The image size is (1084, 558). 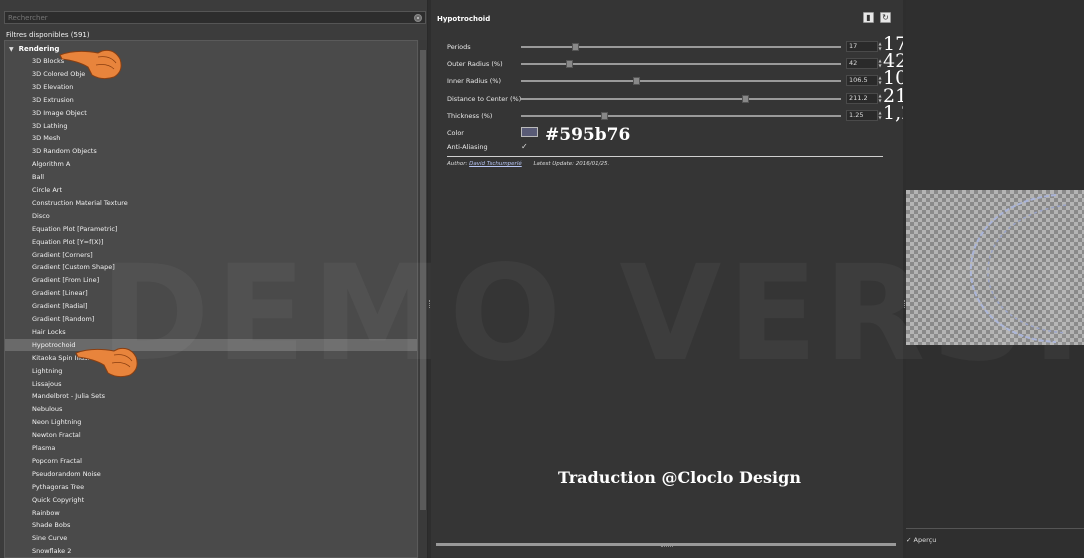 I want to click on filter-item: Ball, so click(x=211, y=177).